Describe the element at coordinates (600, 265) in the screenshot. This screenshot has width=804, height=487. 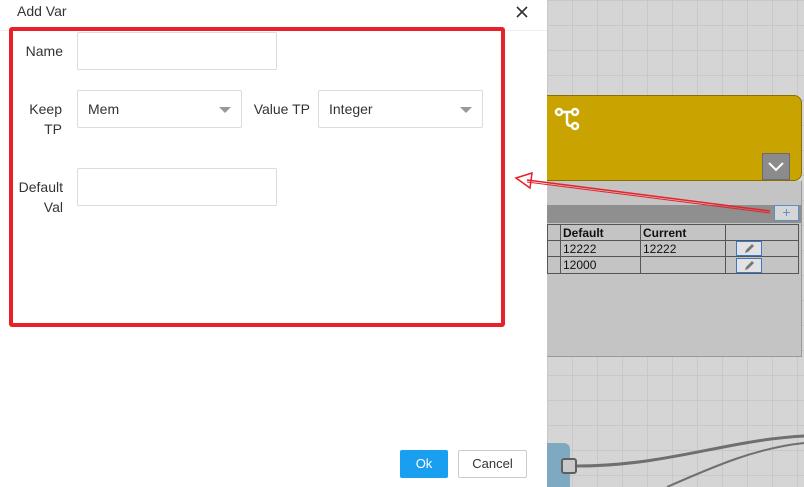
I see `table-cell-default: 12000` at that location.